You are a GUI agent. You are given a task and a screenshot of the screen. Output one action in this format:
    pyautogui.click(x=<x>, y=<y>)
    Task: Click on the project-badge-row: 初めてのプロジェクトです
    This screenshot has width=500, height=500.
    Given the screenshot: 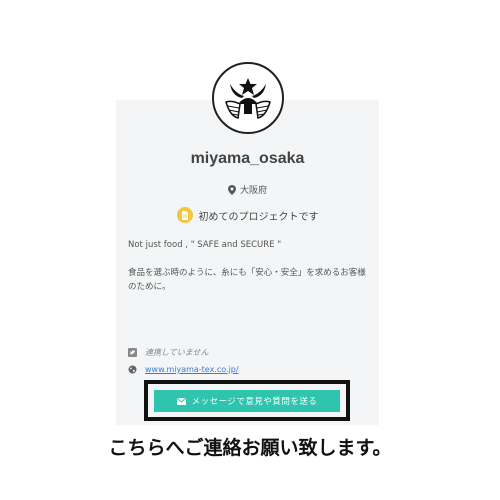 What is the action you would take?
    pyautogui.click(x=247, y=215)
    